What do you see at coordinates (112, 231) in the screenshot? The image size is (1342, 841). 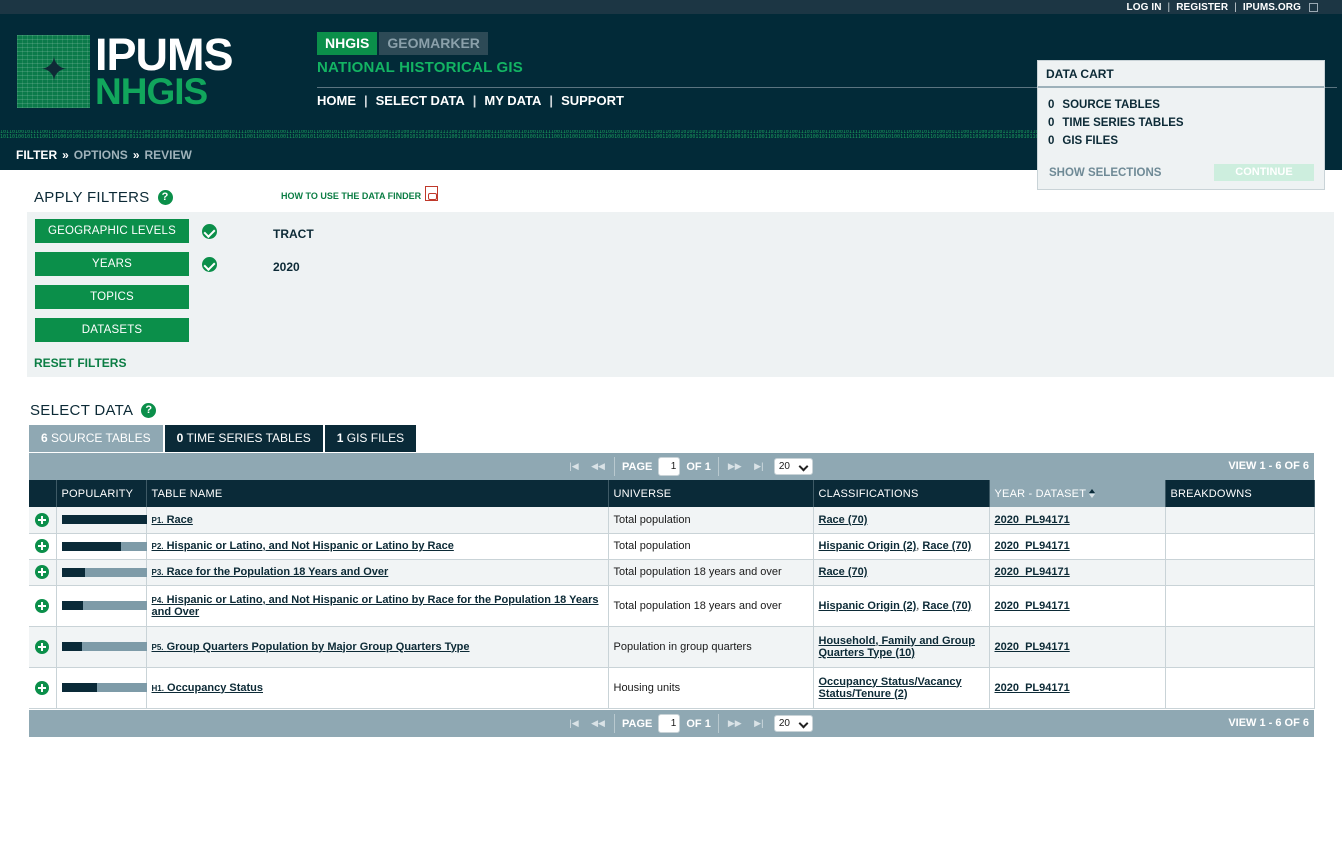 I see `geographic-levels-button: GEOGRAPHIC LEVELS` at bounding box center [112, 231].